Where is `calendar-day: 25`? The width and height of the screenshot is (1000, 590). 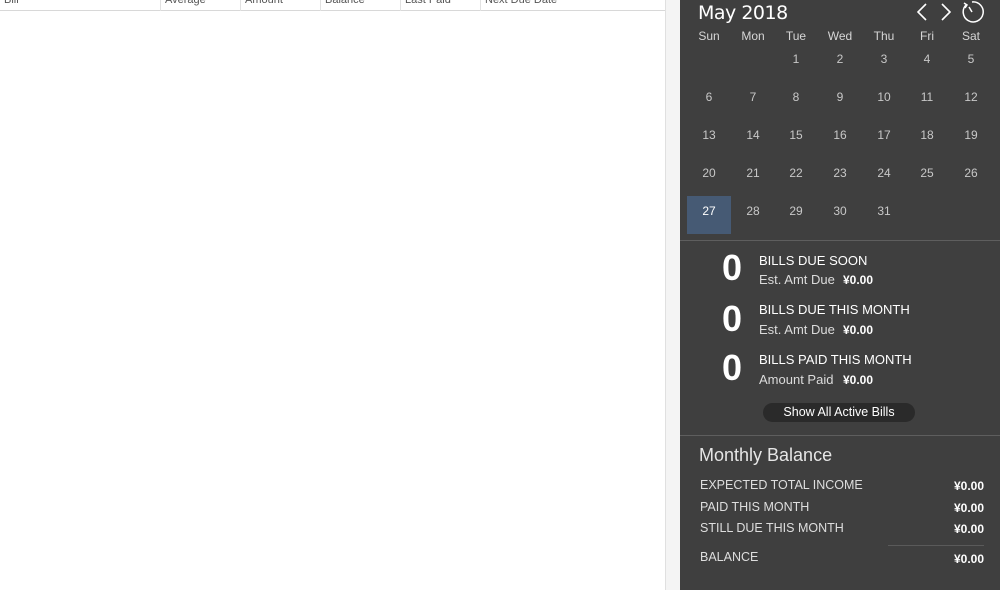
calendar-day: 25 is located at coordinates (927, 177).